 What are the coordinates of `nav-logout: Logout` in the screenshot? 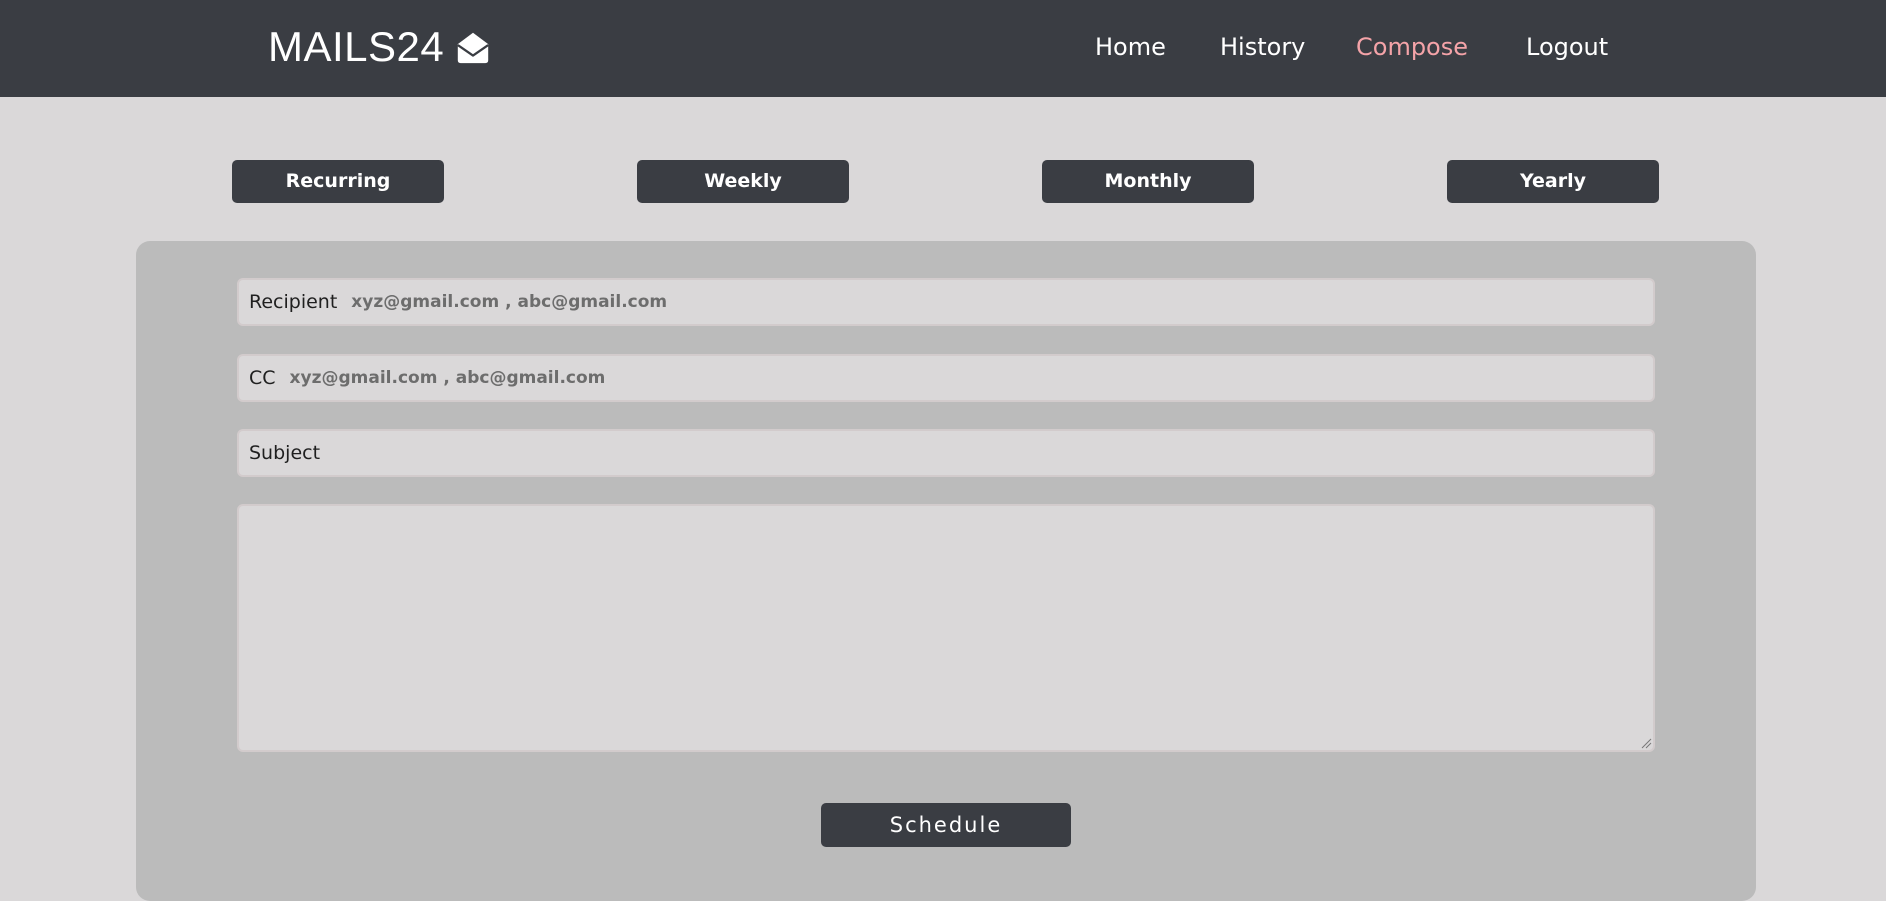 It's located at (1567, 47).